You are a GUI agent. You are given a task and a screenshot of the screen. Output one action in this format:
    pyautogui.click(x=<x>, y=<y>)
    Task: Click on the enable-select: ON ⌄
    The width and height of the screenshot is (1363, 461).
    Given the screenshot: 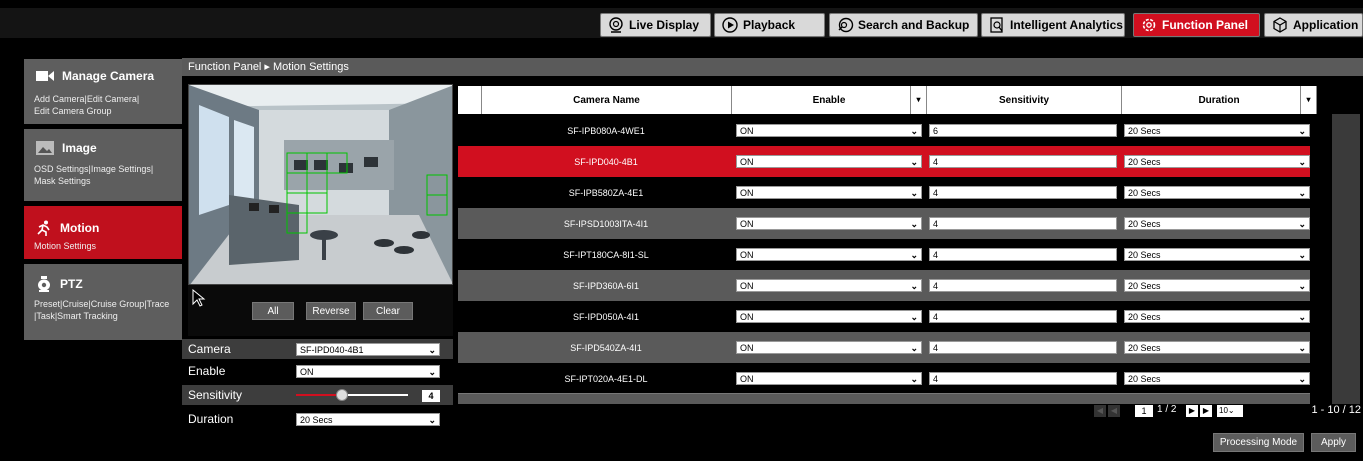 What is the action you would take?
    pyautogui.click(x=368, y=371)
    